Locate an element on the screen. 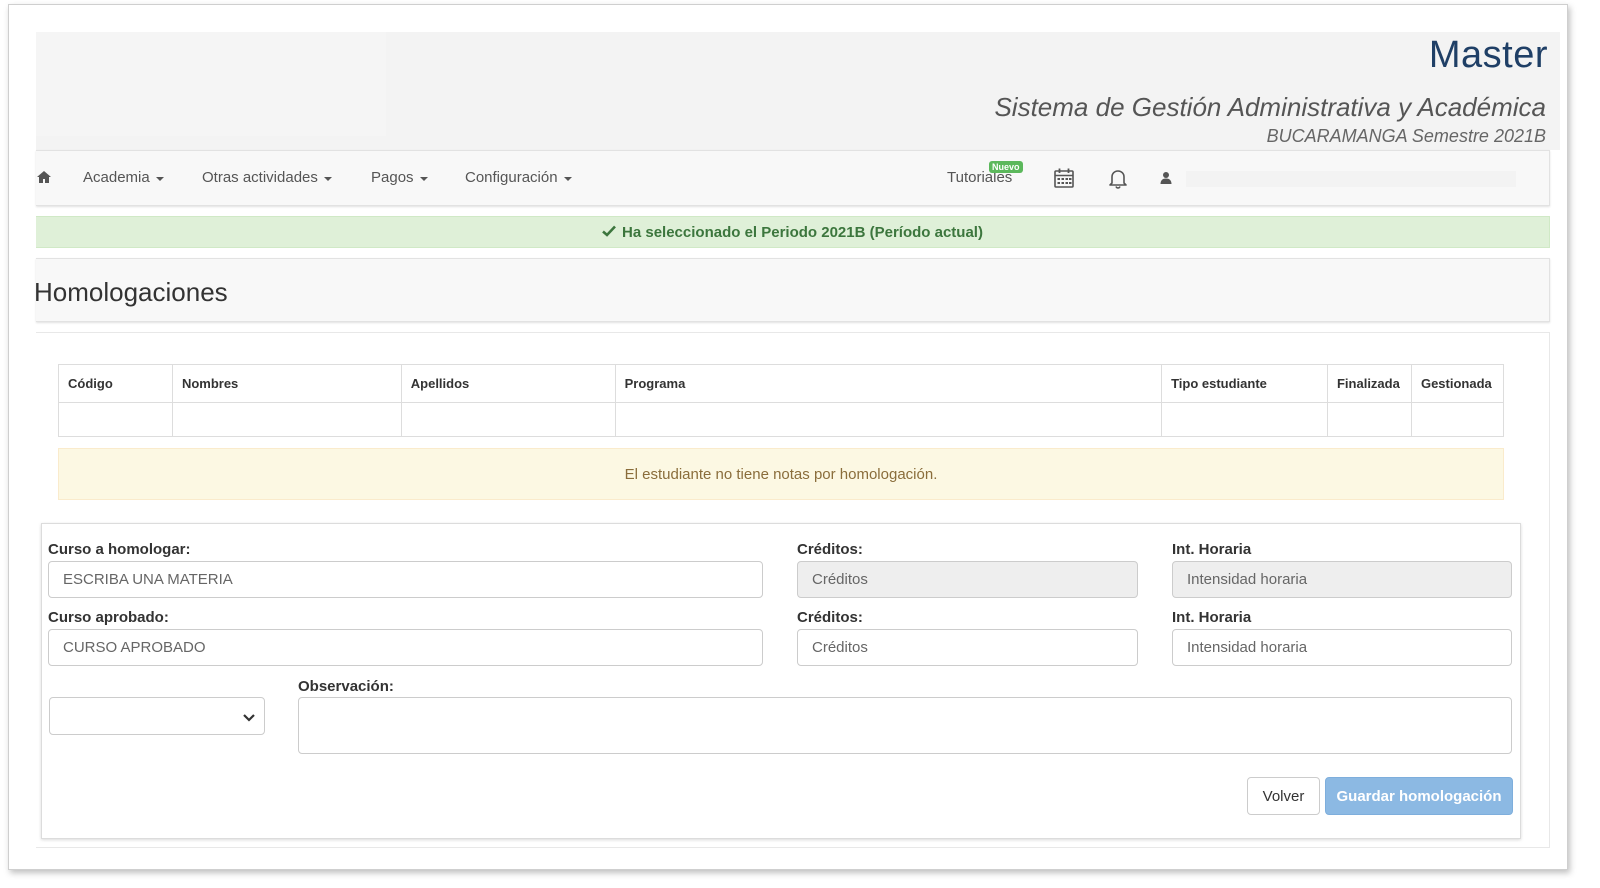  curso-homologar-label: Curso a homologar: is located at coordinates (119, 549).